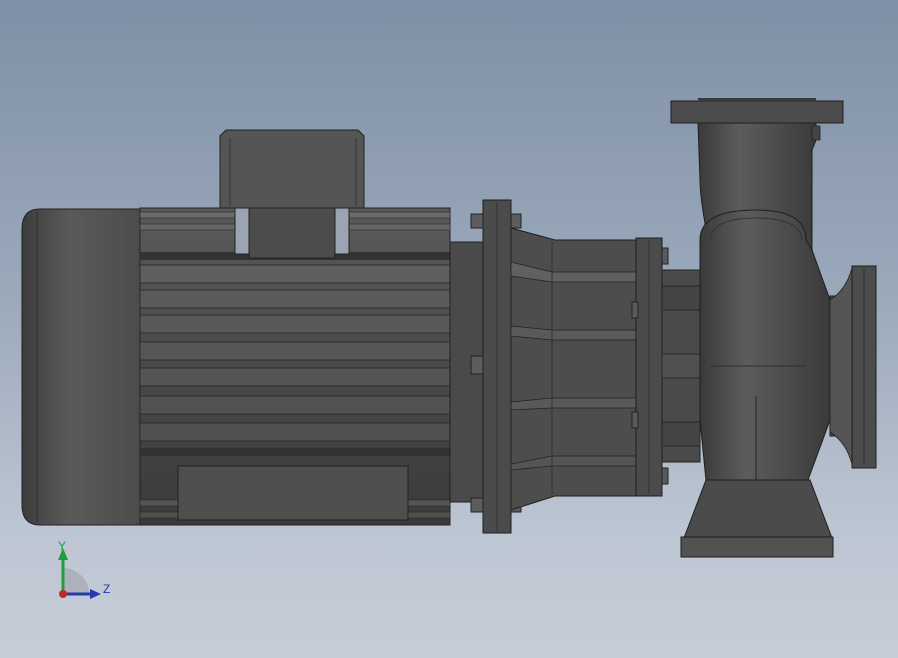 This screenshot has width=898, height=658. I want to click on triad-plane-shading, so click(76, 581).